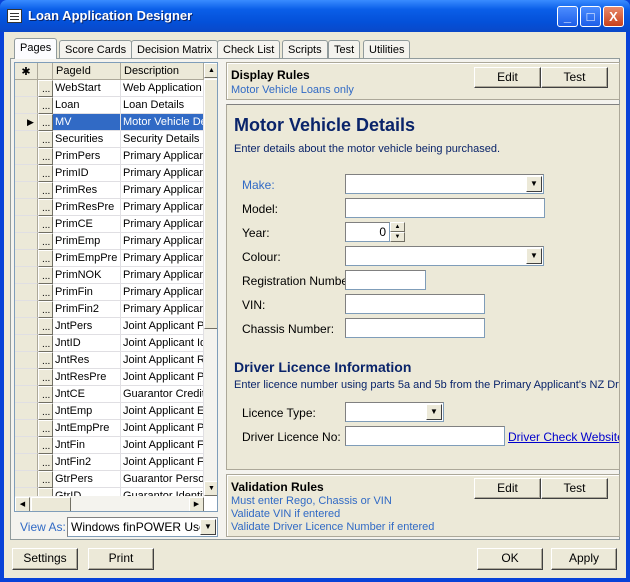  Describe the element at coordinates (87, 445) in the screenshot. I see `cell-pageid: JntFin` at that location.